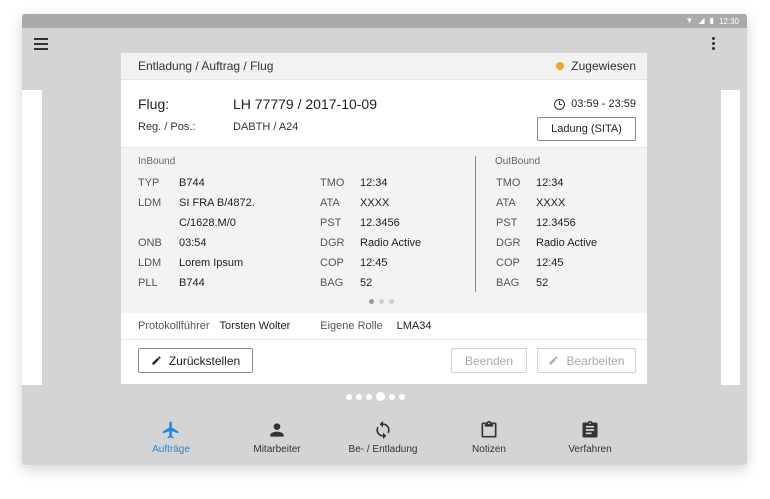  I want to click on ladung-sita-button: Ladung (SITA), so click(586, 129).